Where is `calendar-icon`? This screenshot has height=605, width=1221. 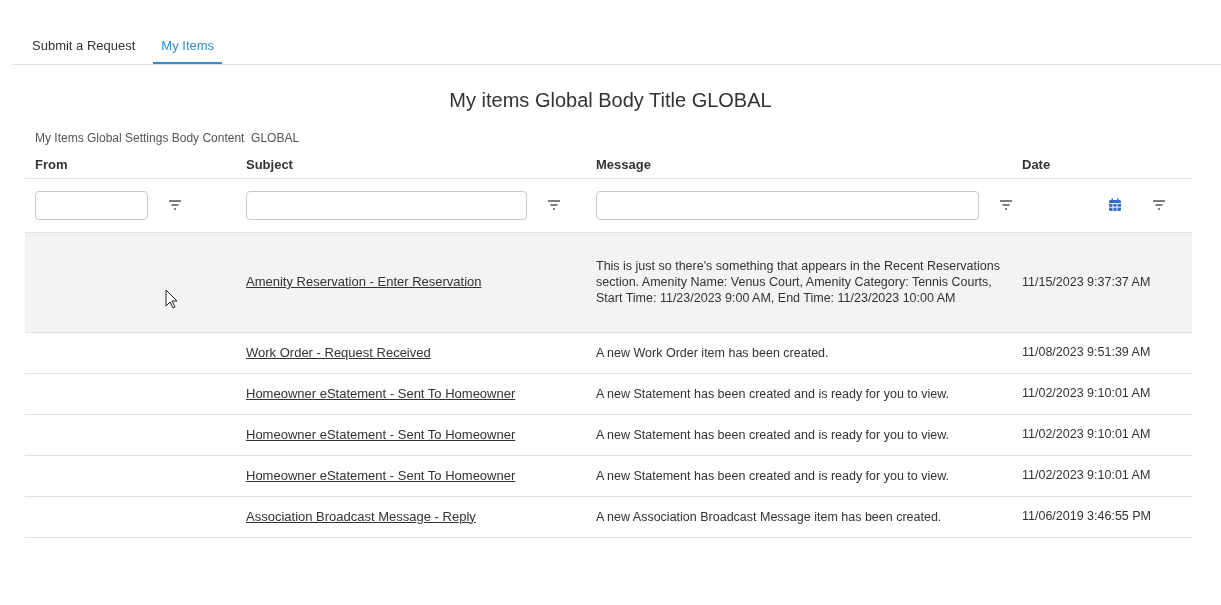 calendar-icon is located at coordinates (1115, 205).